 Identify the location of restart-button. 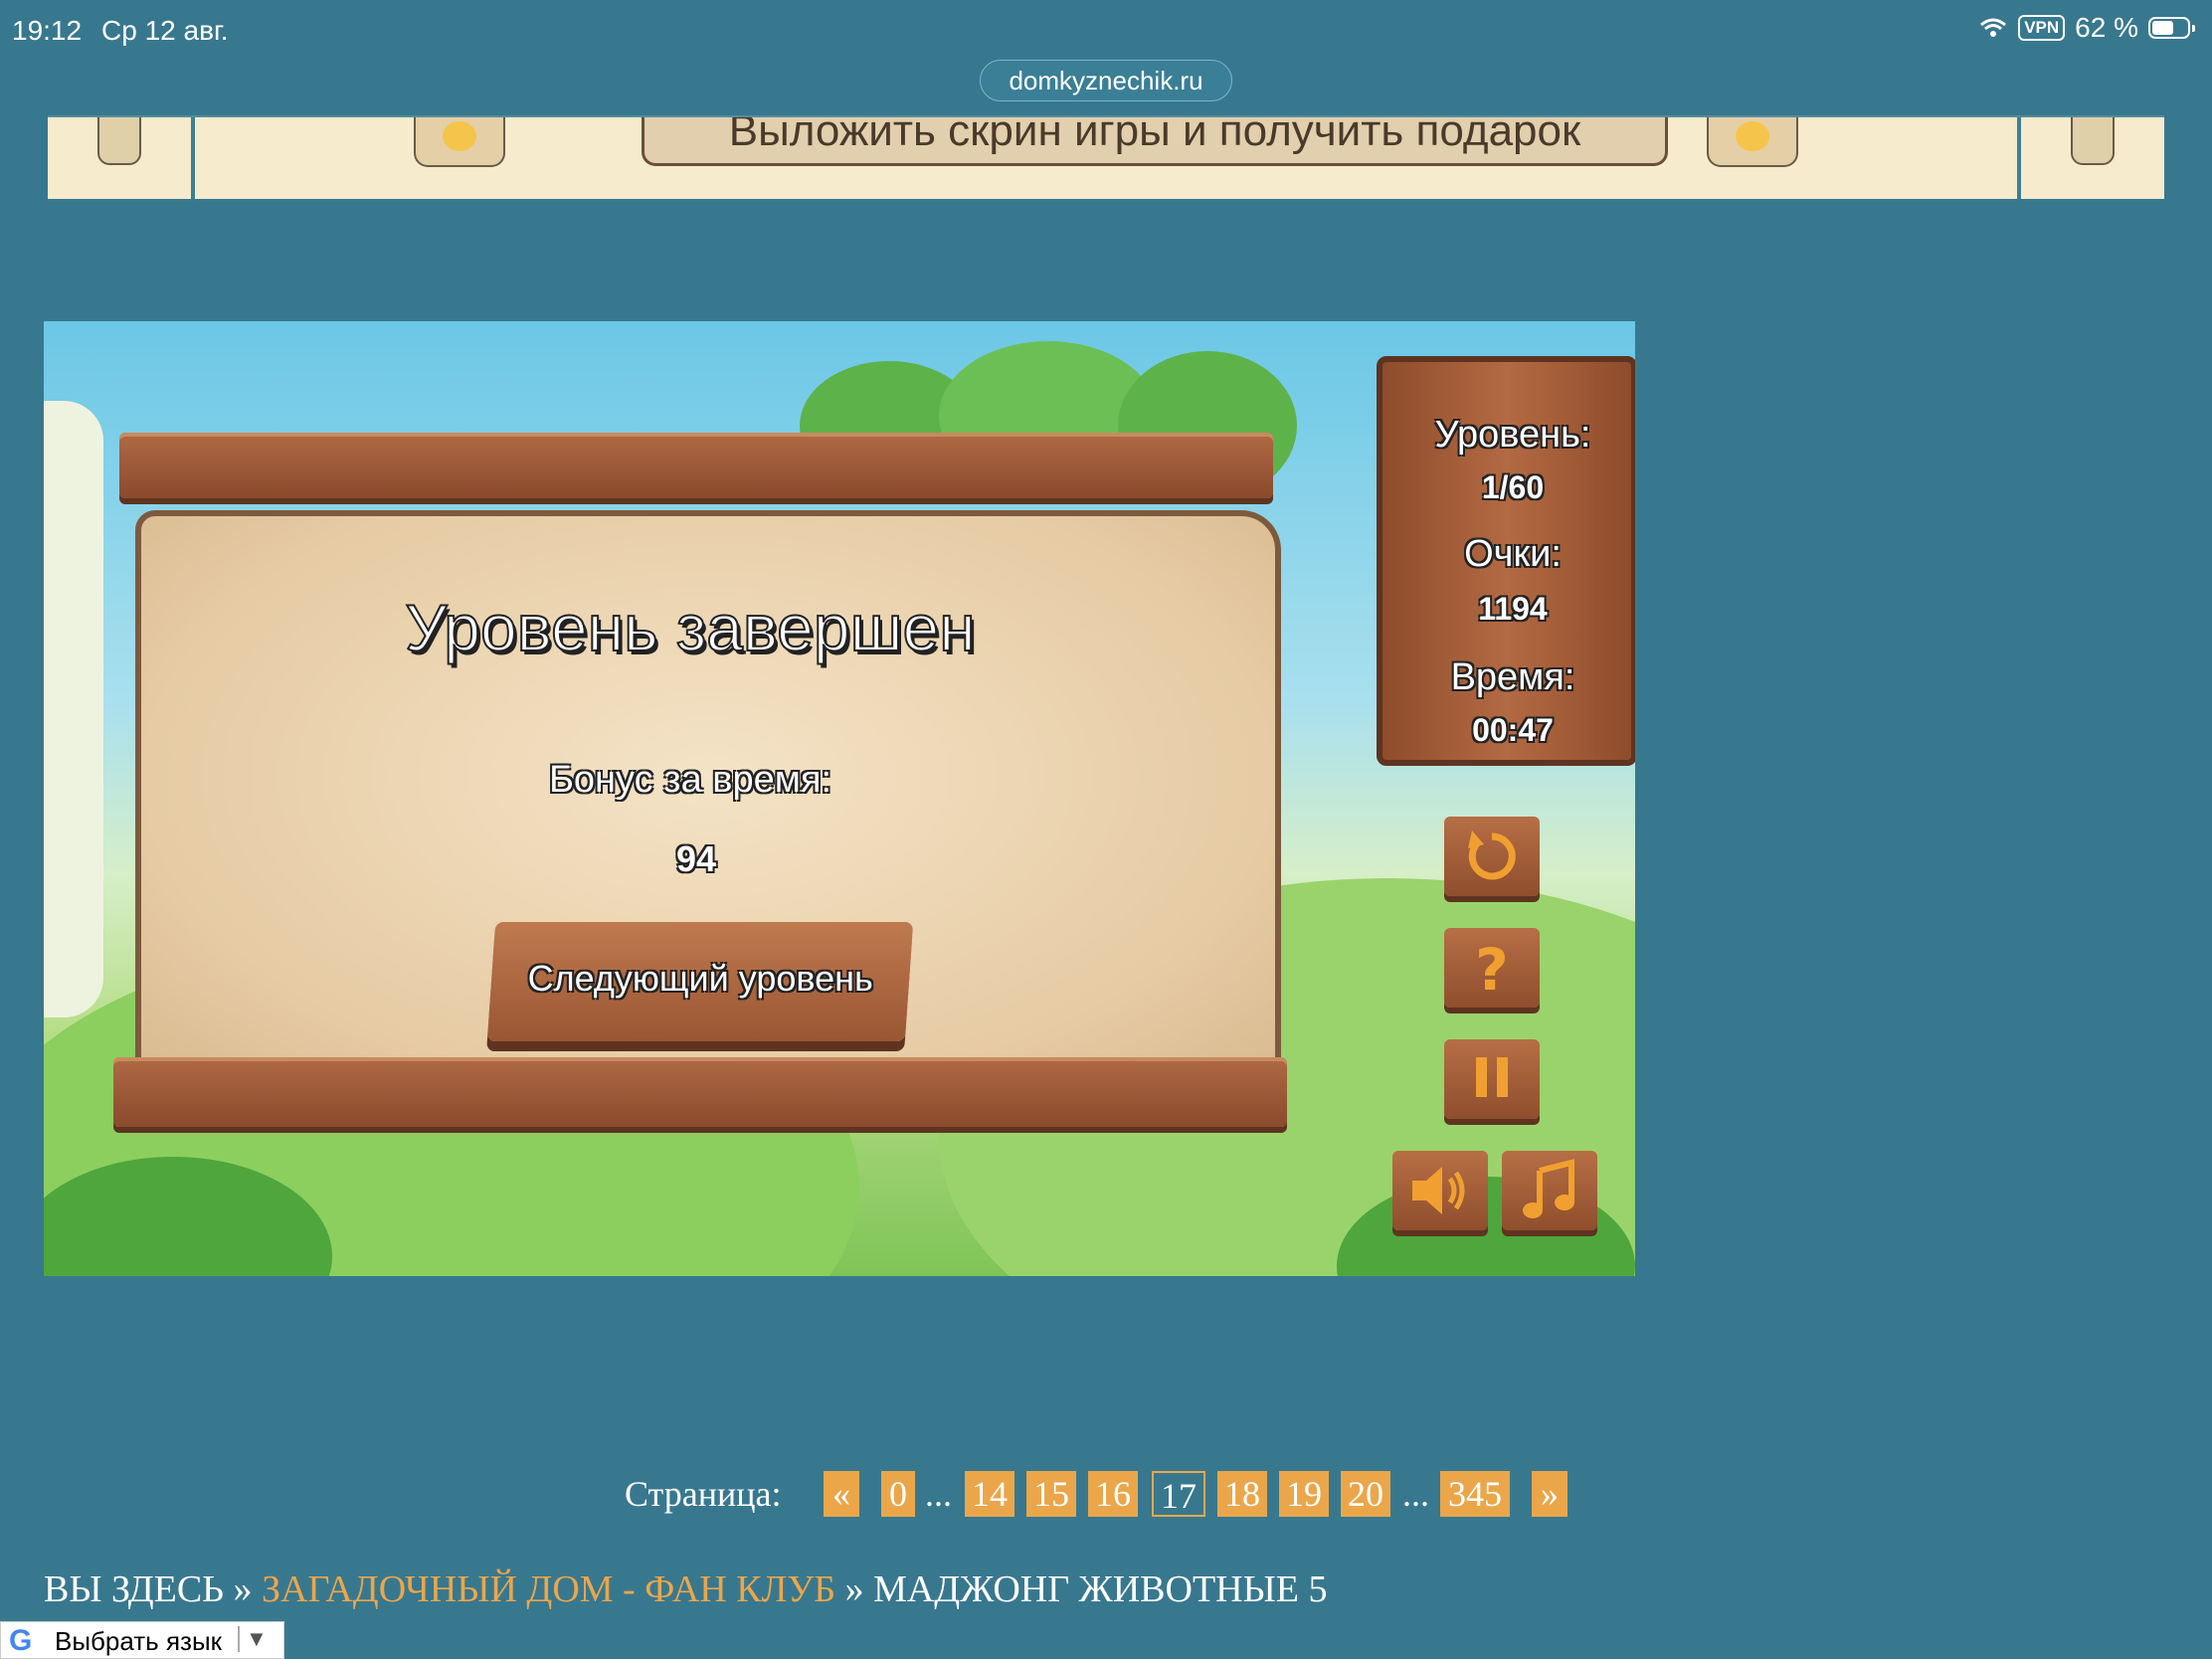
(1492, 856).